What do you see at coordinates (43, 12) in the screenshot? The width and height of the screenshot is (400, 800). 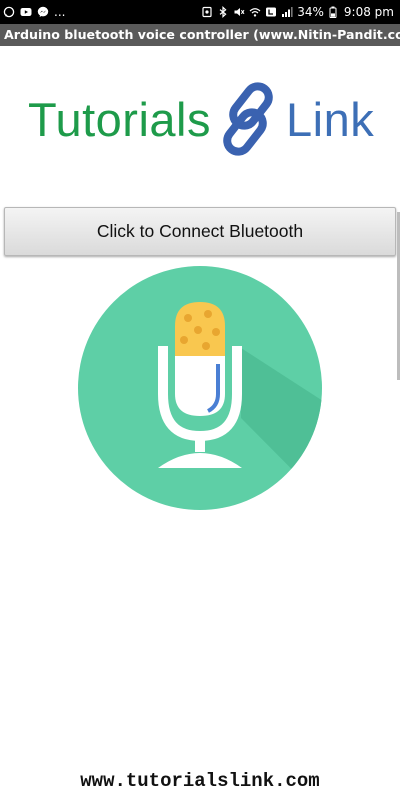 I see `messenger-icon` at bounding box center [43, 12].